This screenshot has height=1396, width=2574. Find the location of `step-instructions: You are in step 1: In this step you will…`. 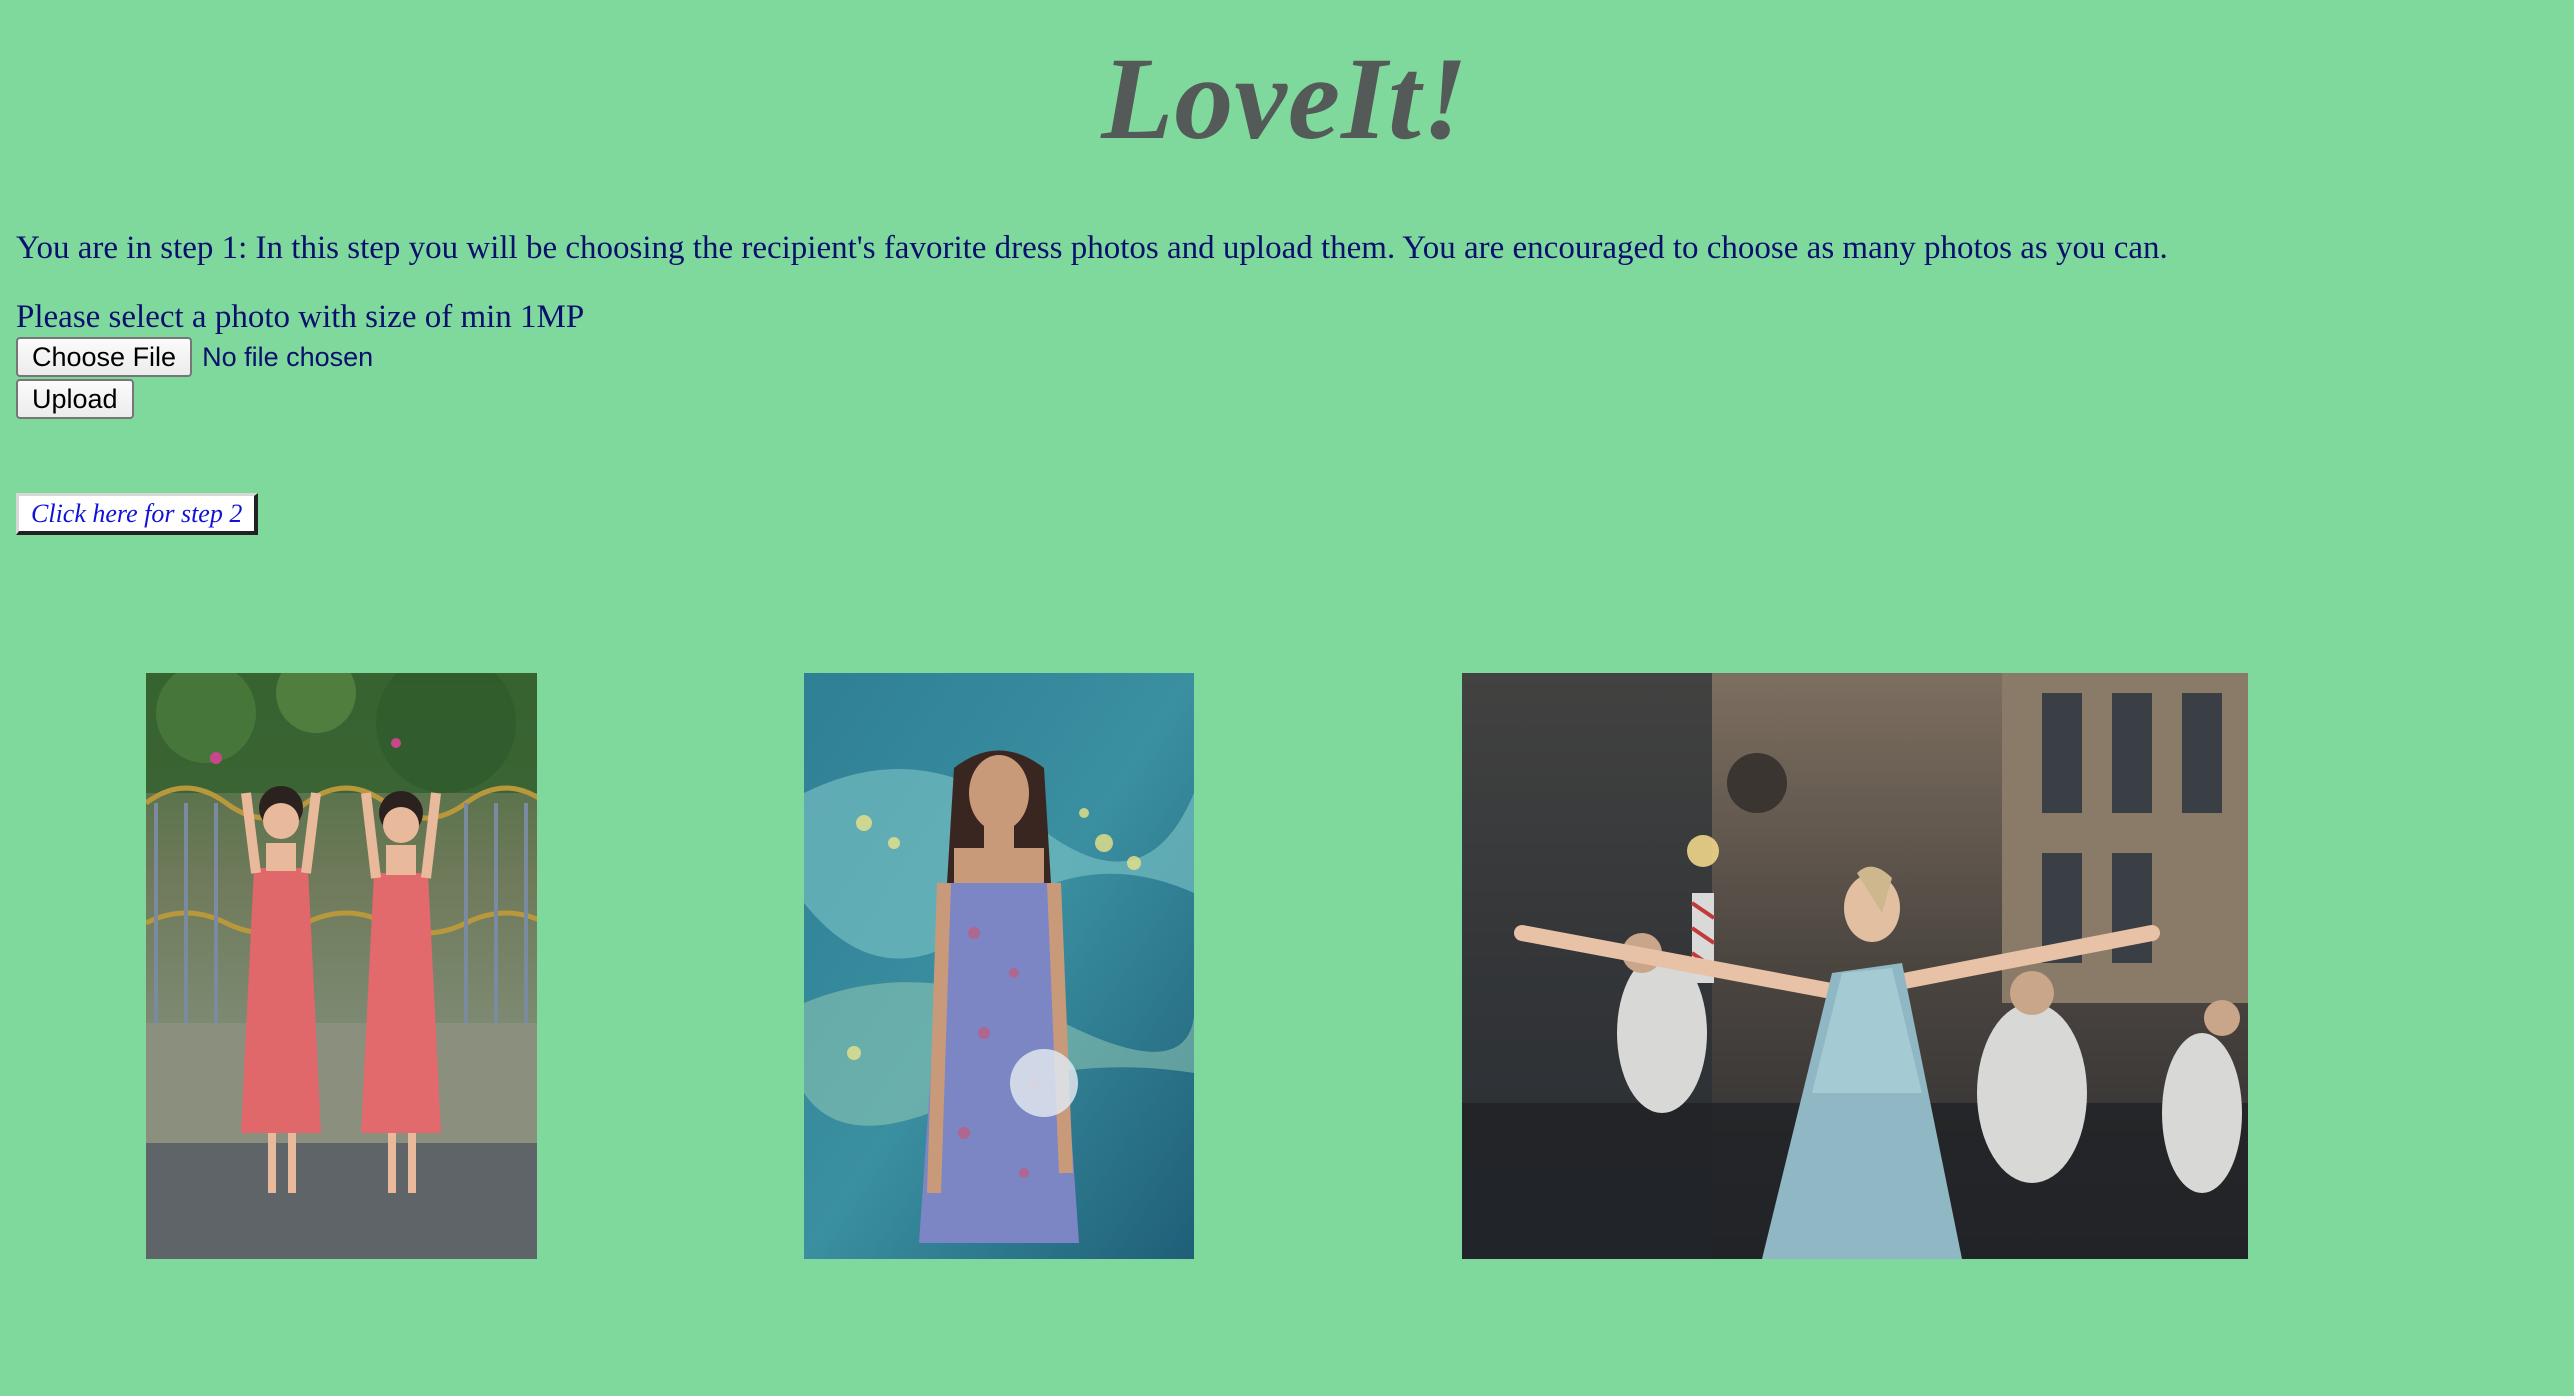

step-instructions: You are in step 1: In this step you will… is located at coordinates (1092, 248).